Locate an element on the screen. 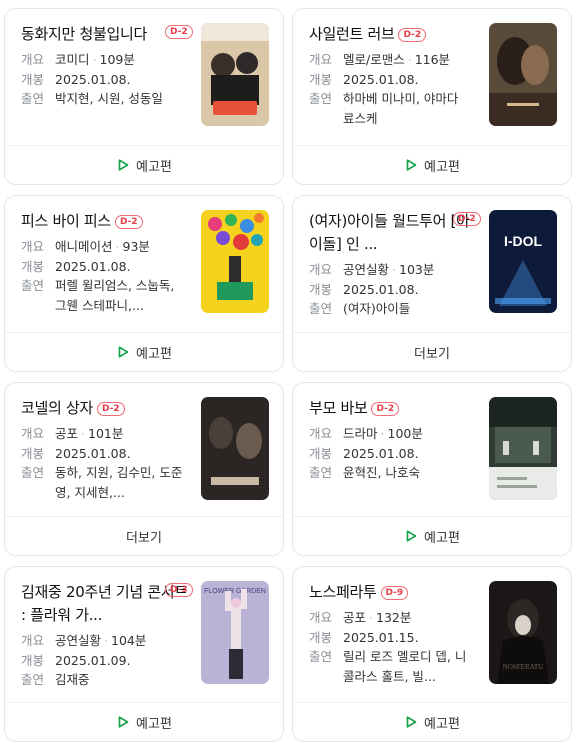 This screenshot has width=577, height=745. runtime-value: 103분 is located at coordinates (417, 269).